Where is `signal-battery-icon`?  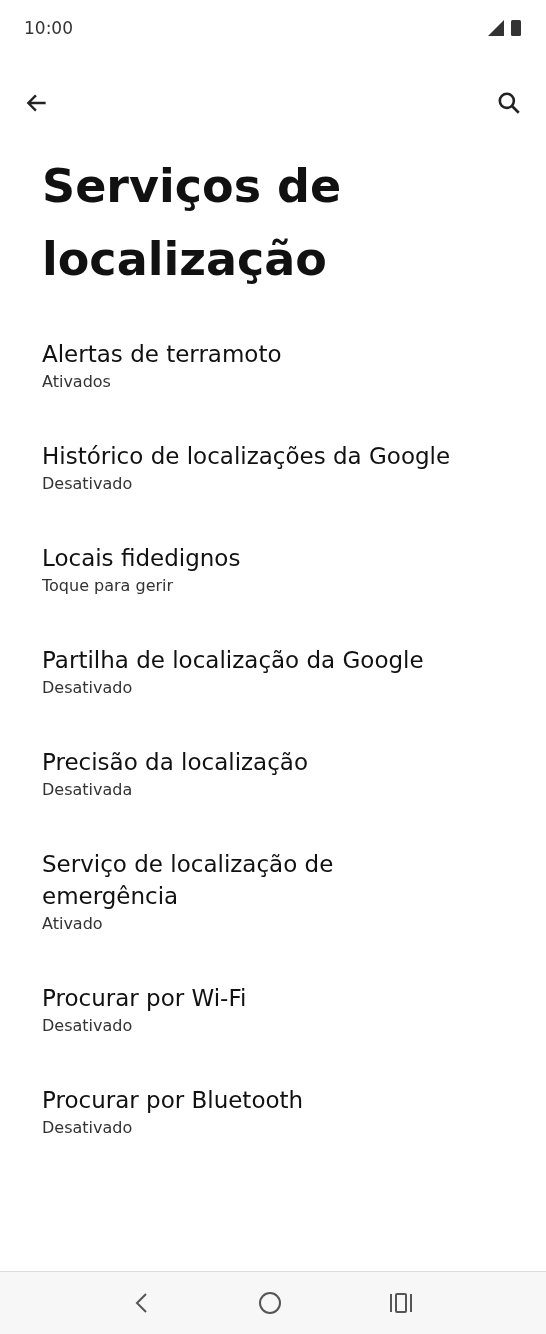 signal-battery-icon is located at coordinates (505, 27).